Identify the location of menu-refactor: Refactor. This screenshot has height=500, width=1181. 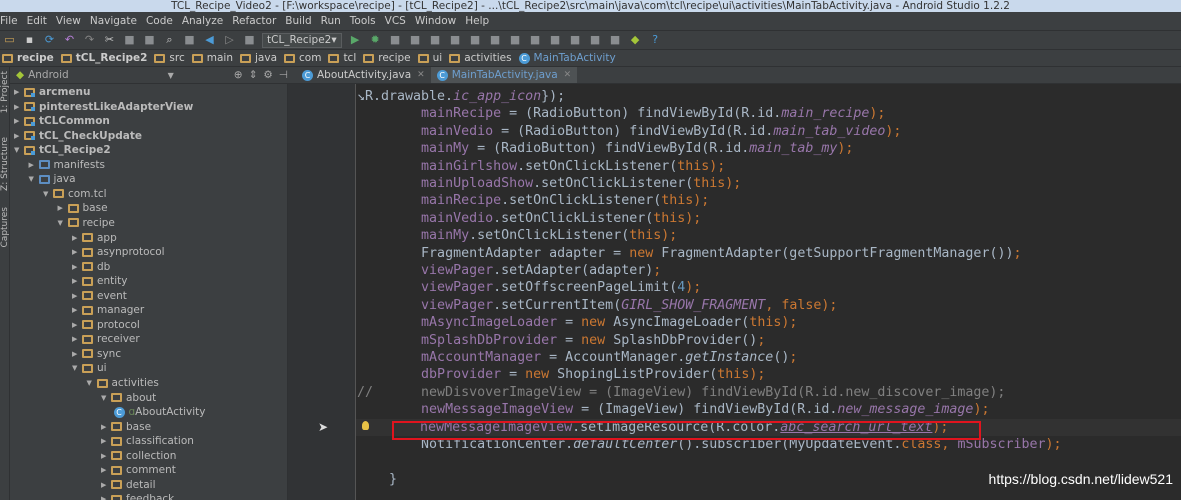
(254, 21).